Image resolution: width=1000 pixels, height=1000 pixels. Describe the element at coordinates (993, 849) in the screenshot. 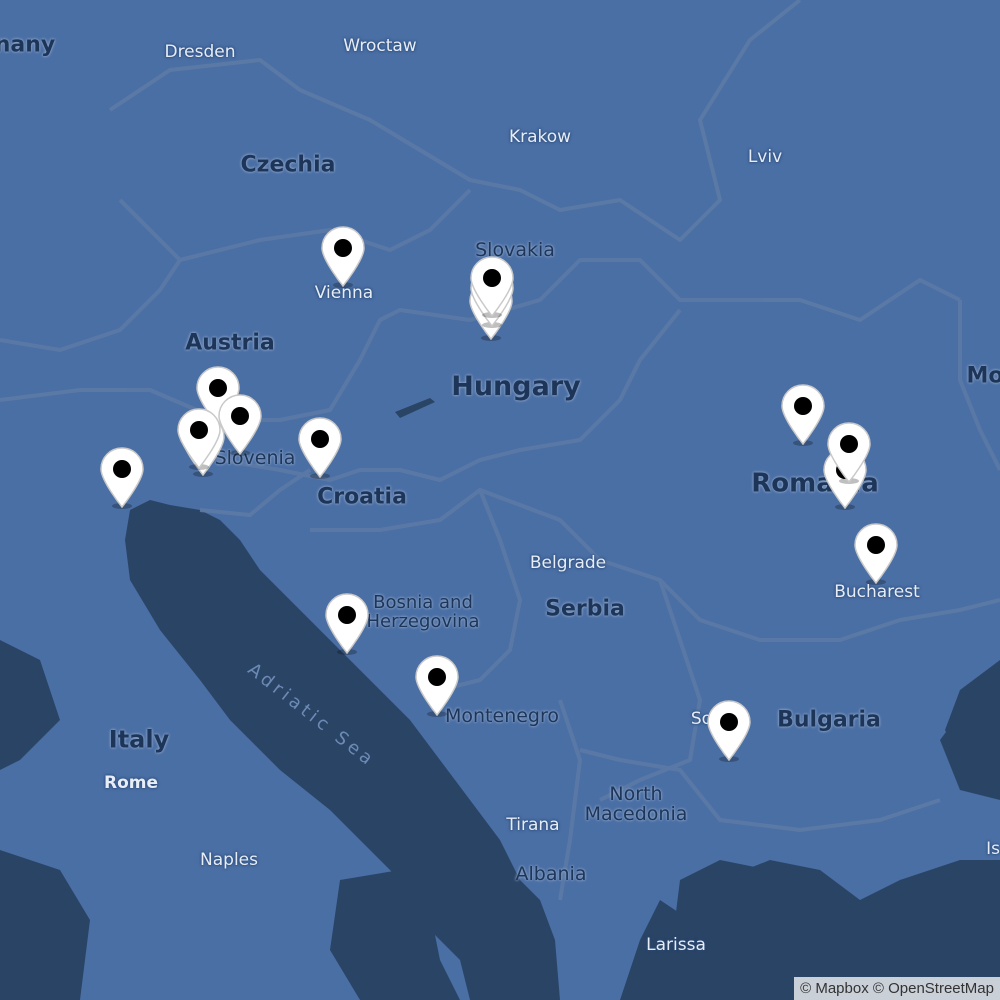

I see `city-label-istanbul: Is` at that location.